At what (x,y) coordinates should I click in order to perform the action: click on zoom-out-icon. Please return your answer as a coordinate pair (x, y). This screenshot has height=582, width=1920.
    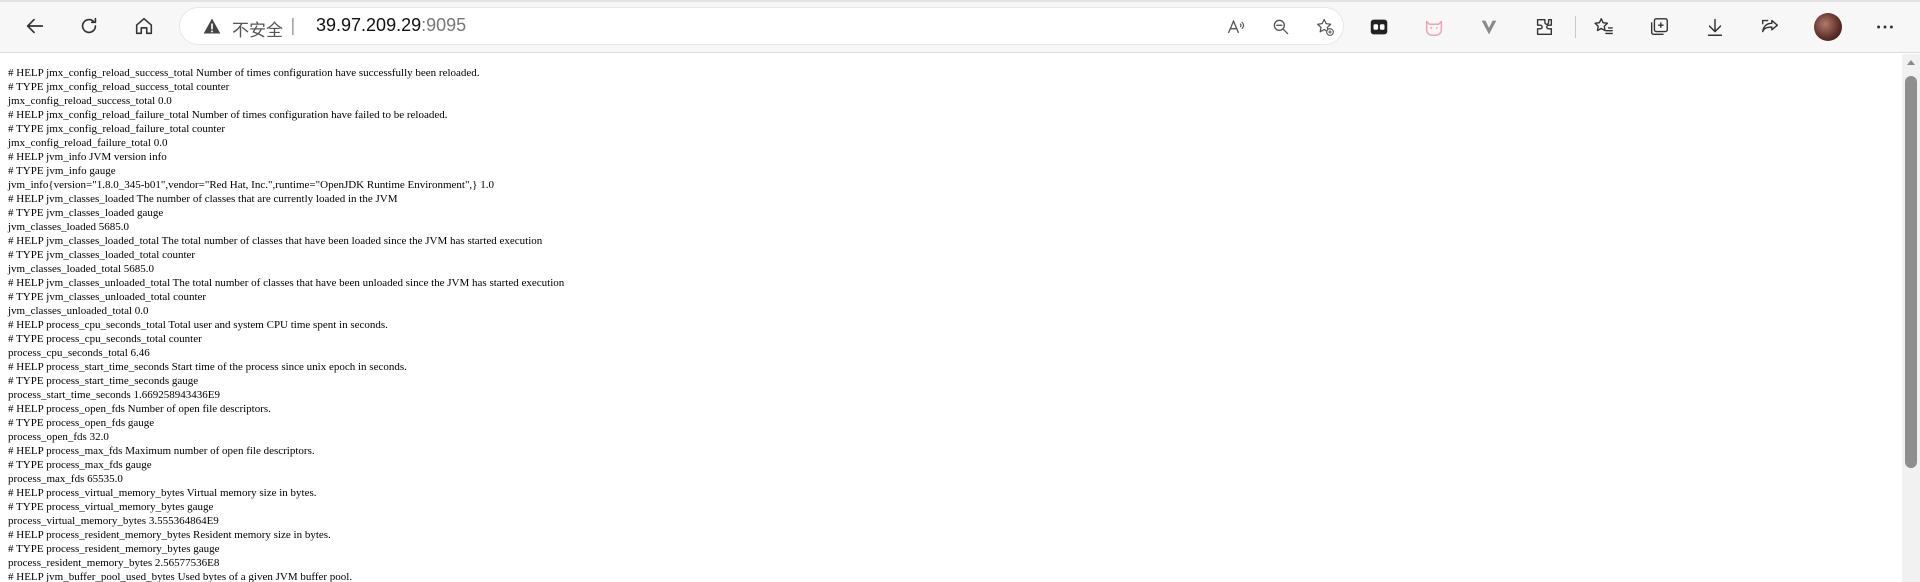
    Looking at the image, I should click on (1281, 27).